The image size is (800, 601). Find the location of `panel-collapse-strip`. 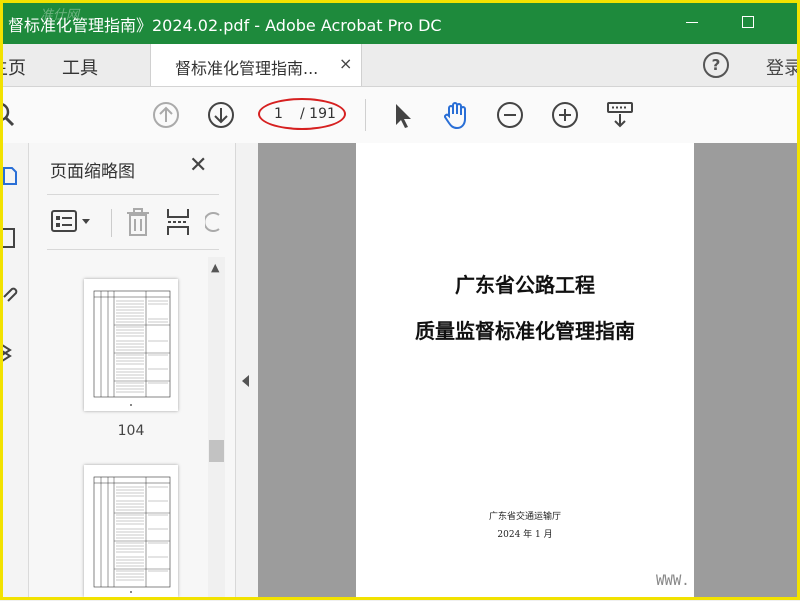

panel-collapse-strip is located at coordinates (247, 371).